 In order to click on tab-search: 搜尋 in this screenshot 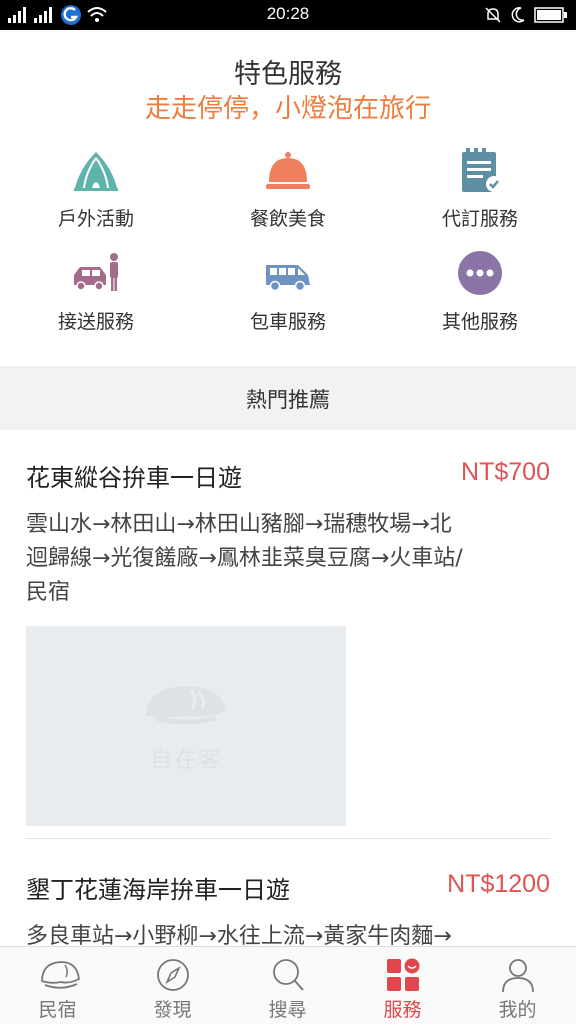, I will do `click(287, 986)`.